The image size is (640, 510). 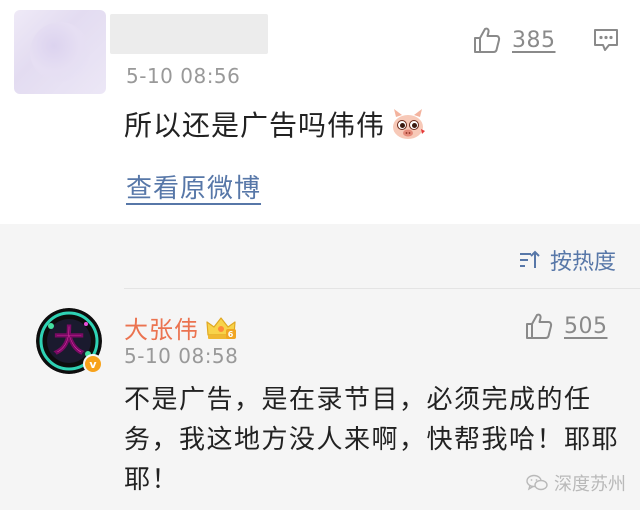 I want to click on svg-text: 6, so click(x=231, y=334).